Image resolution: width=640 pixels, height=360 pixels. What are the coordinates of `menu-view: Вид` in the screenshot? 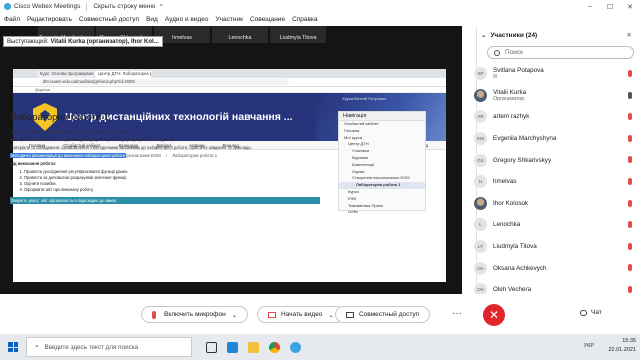 It's located at (152, 19).